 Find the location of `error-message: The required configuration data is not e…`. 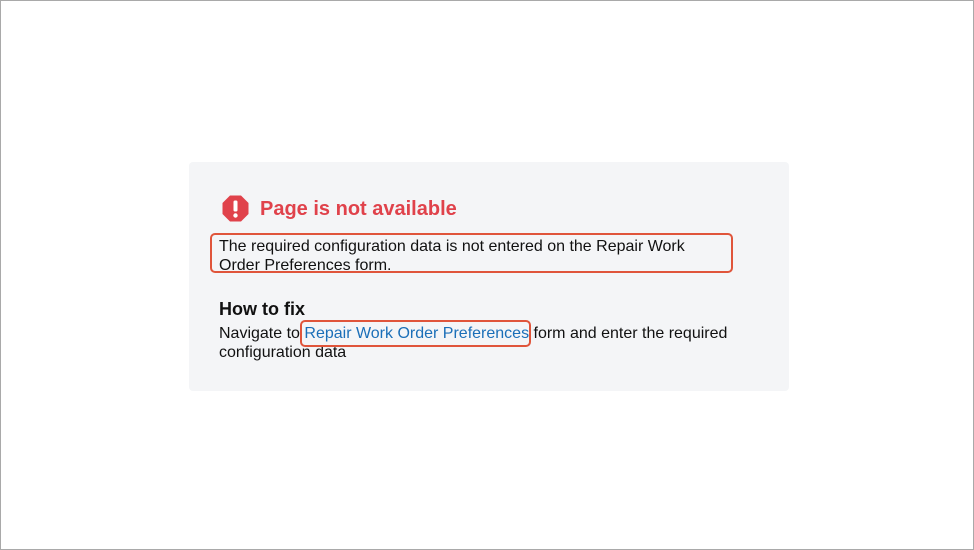

error-message: The required configuration data is not e… is located at coordinates (452, 256).